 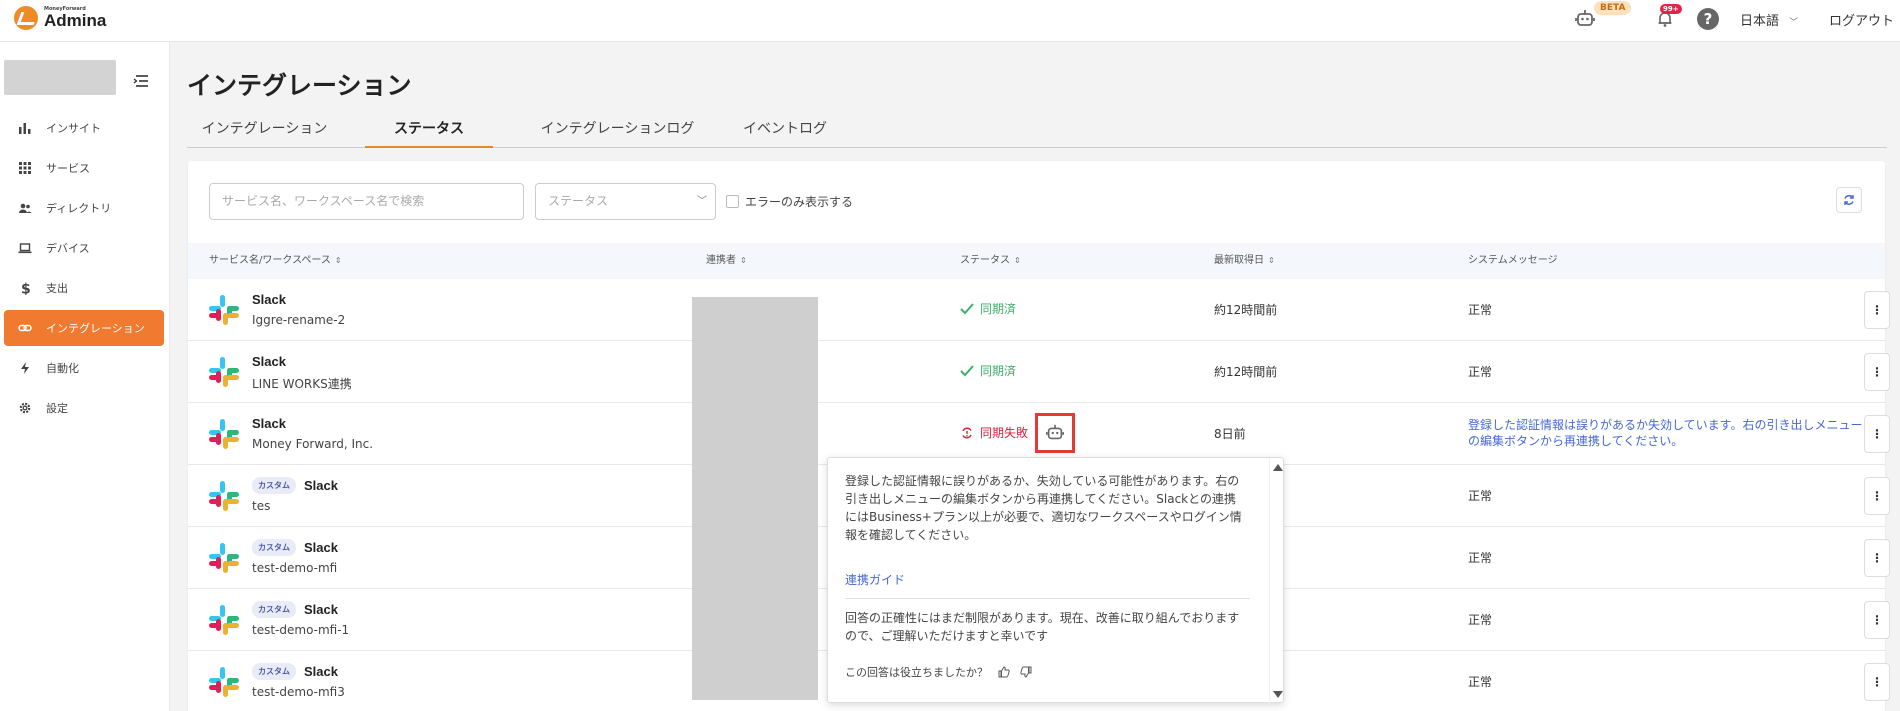 What do you see at coordinates (726, 261) in the screenshot?
I see `column-header-contact: 連携者 ⇕` at bounding box center [726, 261].